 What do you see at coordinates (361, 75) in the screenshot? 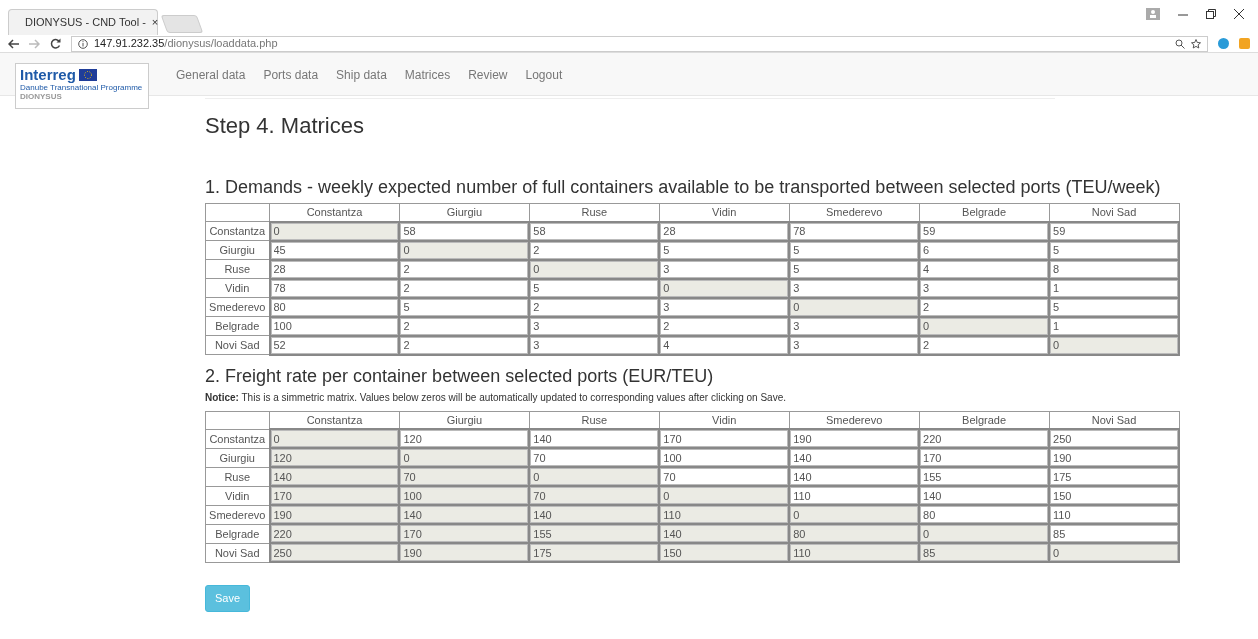
I see `nav-link: Ship data` at bounding box center [361, 75].